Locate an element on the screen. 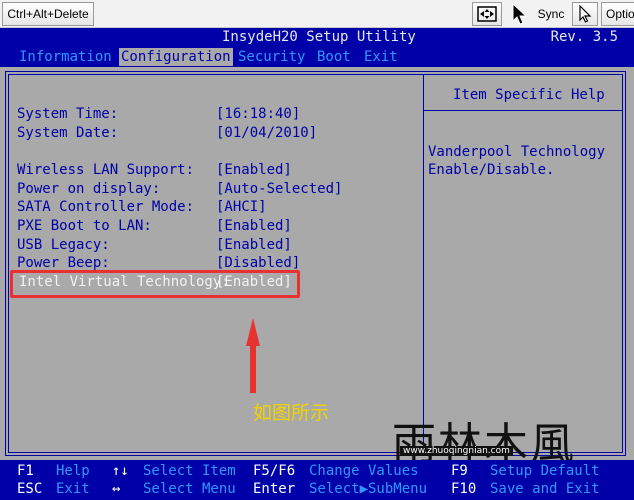 Image resolution: width=634 pixels, height=500 pixels. remote-console-toolbar: Ctrl+Alt+Delete Sync Optio is located at coordinates (317, 14).